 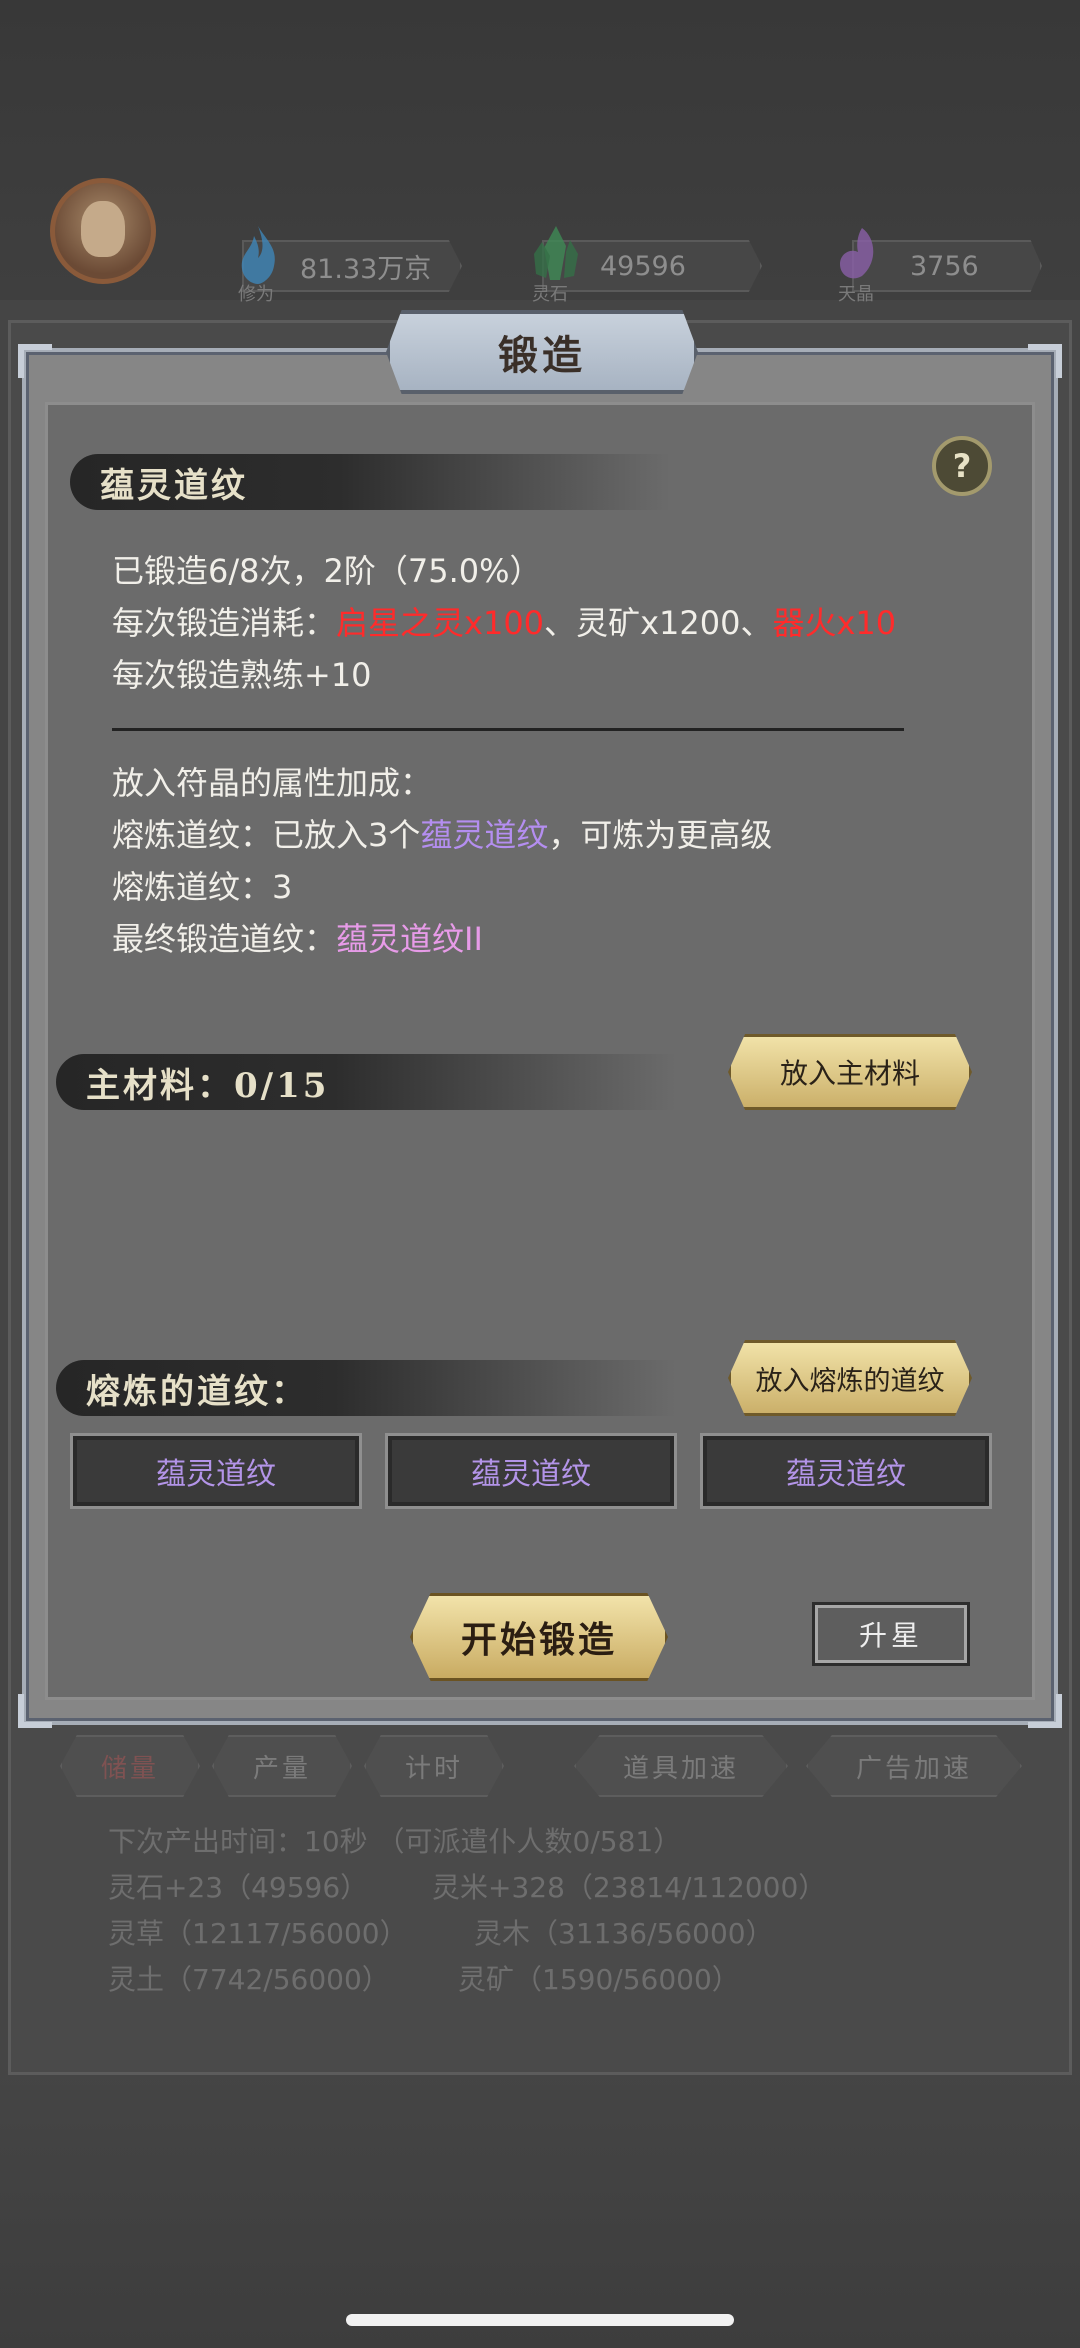 I want to click on final-result: 最终锻造道纹：蕴灵道纹II, so click(x=297, y=937).